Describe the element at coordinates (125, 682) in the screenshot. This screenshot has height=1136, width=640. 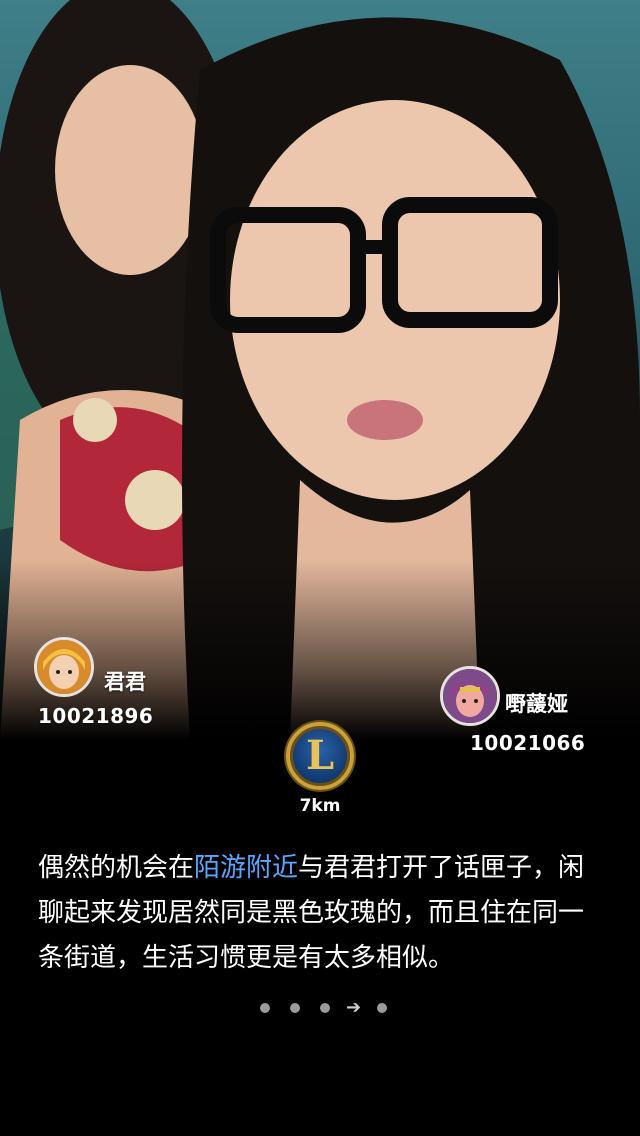
I see `user-name: 君君` at that location.